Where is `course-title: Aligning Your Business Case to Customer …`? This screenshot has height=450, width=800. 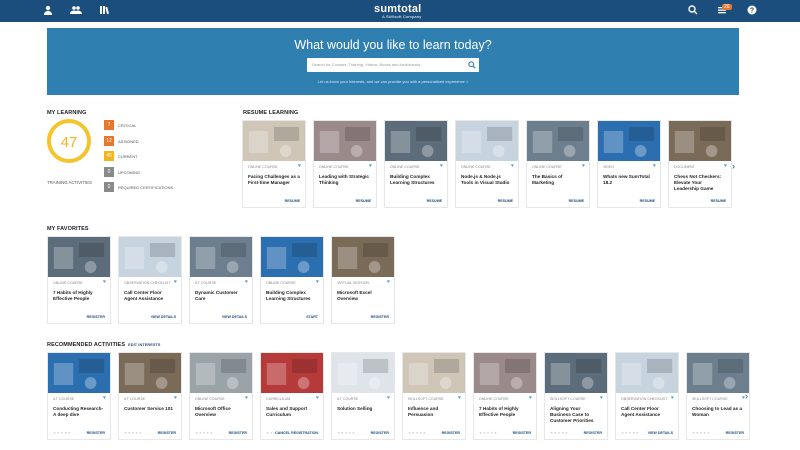
course-title: Aligning Your Business Case to Customer … is located at coordinates (576, 415).